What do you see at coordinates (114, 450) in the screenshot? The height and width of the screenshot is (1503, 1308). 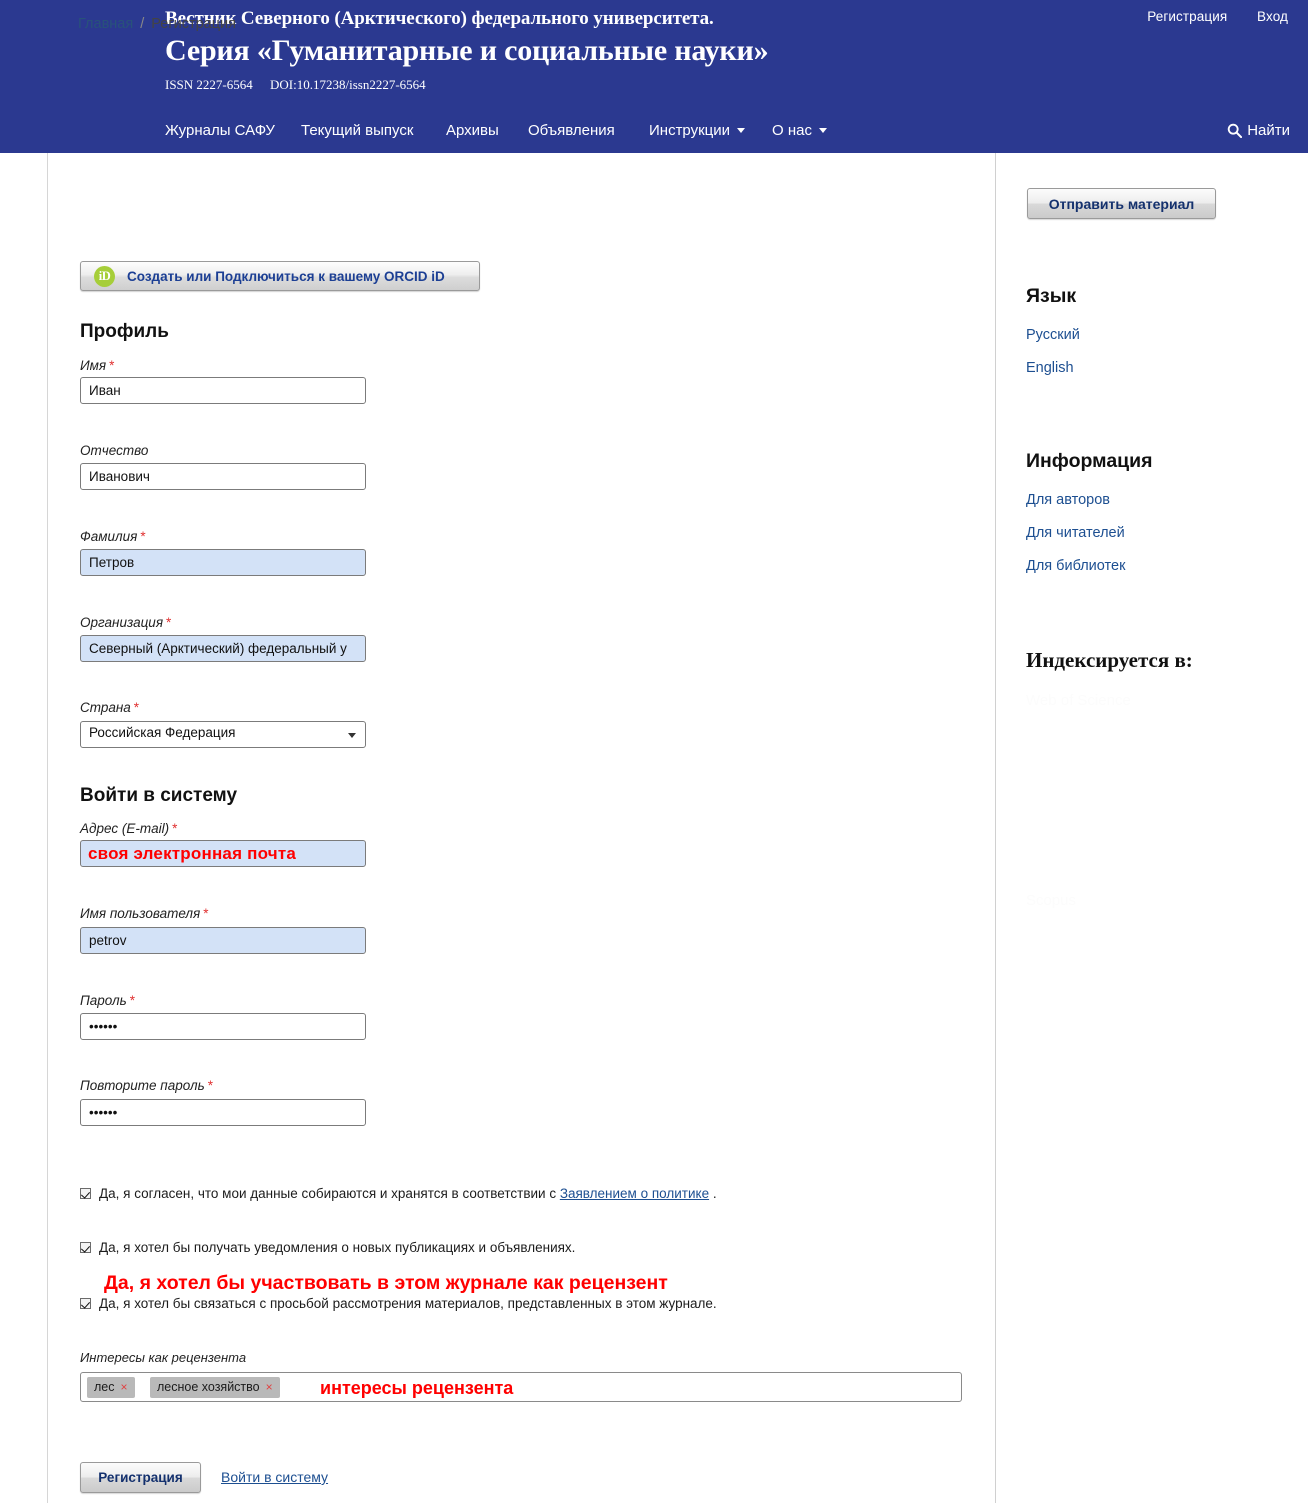 I see `label-text: Отчество` at bounding box center [114, 450].